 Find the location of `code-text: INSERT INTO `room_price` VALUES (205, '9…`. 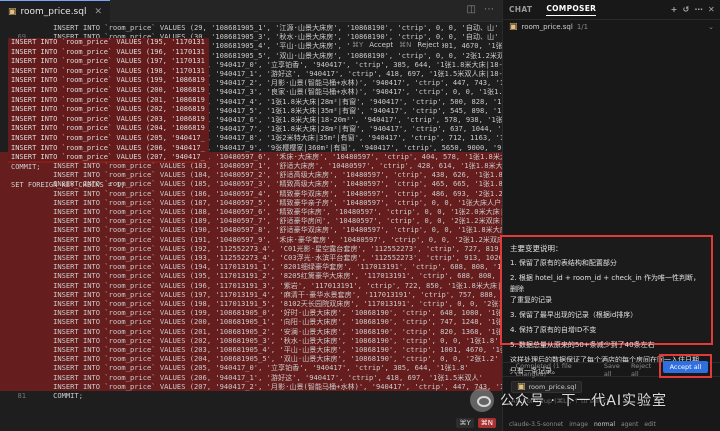

code-text: INSERT INTO `room_price` VALUES (205, '9… is located at coordinates (252, 368).